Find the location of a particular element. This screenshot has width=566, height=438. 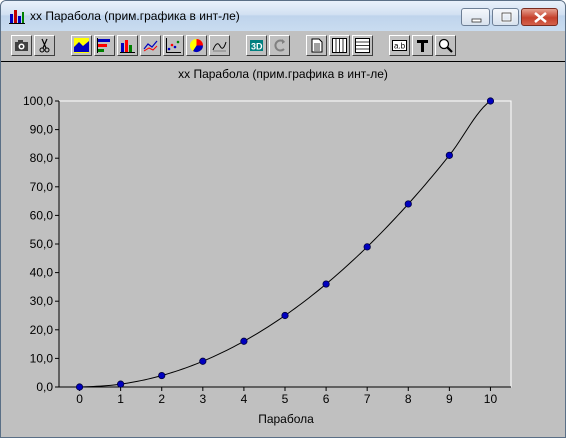

y-tick-label: 20,0 is located at coordinates (42, 330).